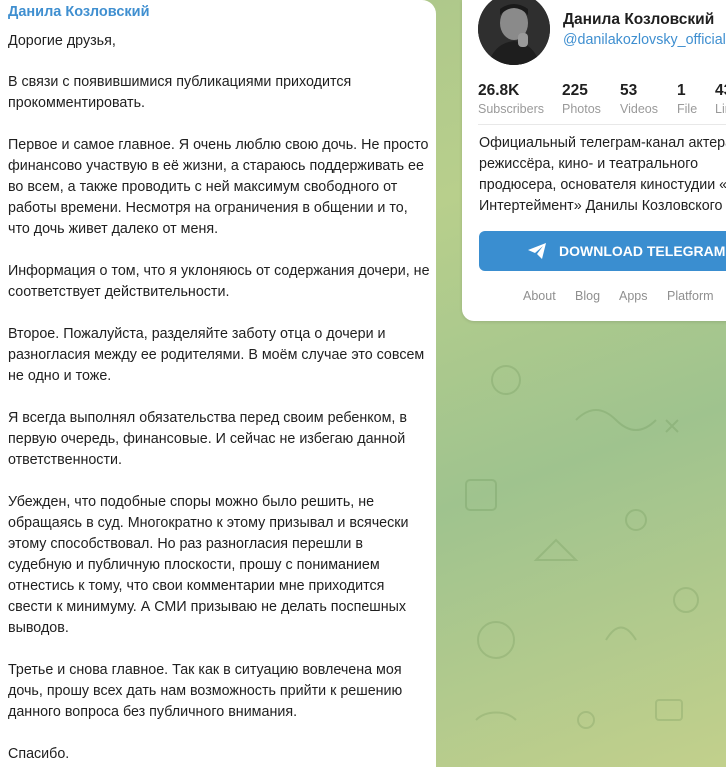 The height and width of the screenshot is (767, 726). I want to click on stat-videos-value: 53, so click(628, 91).